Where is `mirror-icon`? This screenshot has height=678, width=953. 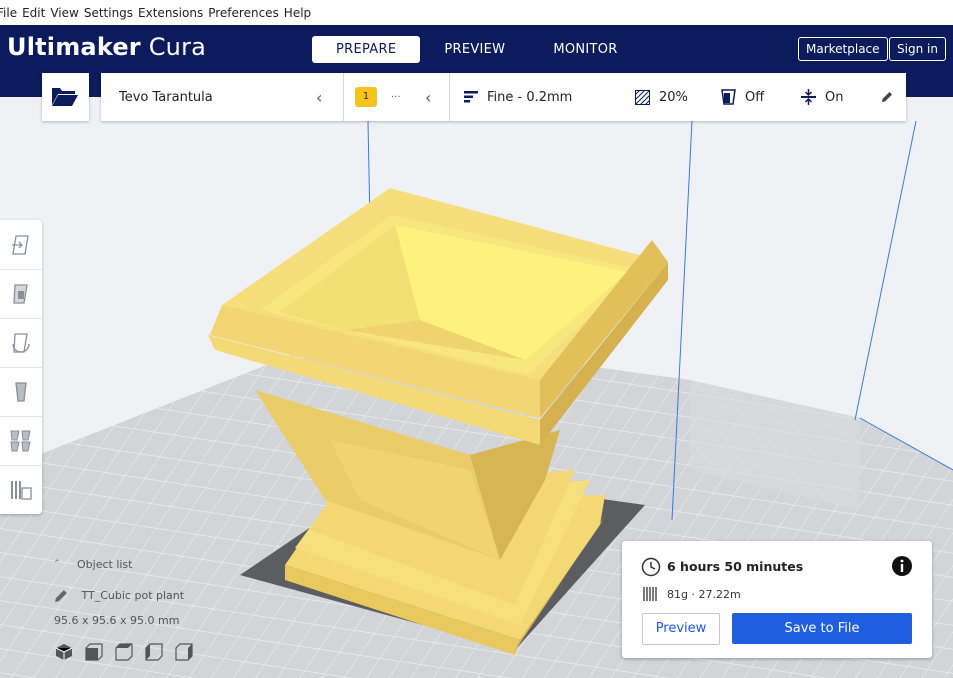
mirror-icon is located at coordinates (21, 391).